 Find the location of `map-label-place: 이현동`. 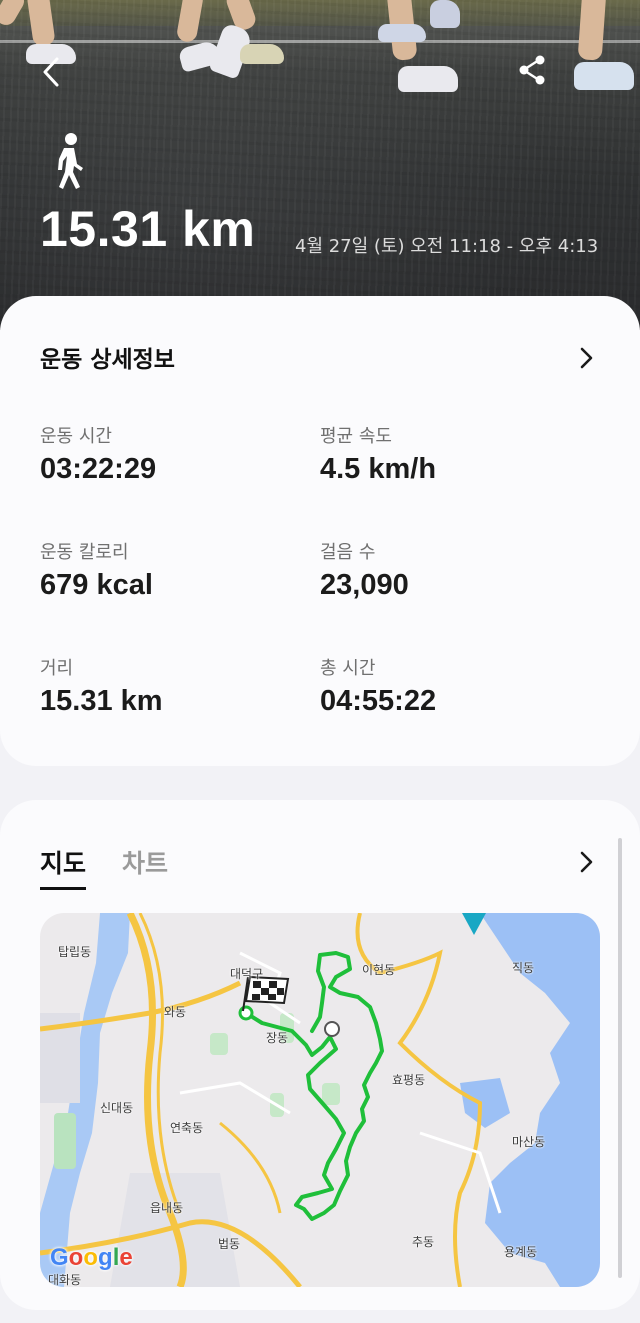

map-label-place: 이현동 is located at coordinates (379, 970).